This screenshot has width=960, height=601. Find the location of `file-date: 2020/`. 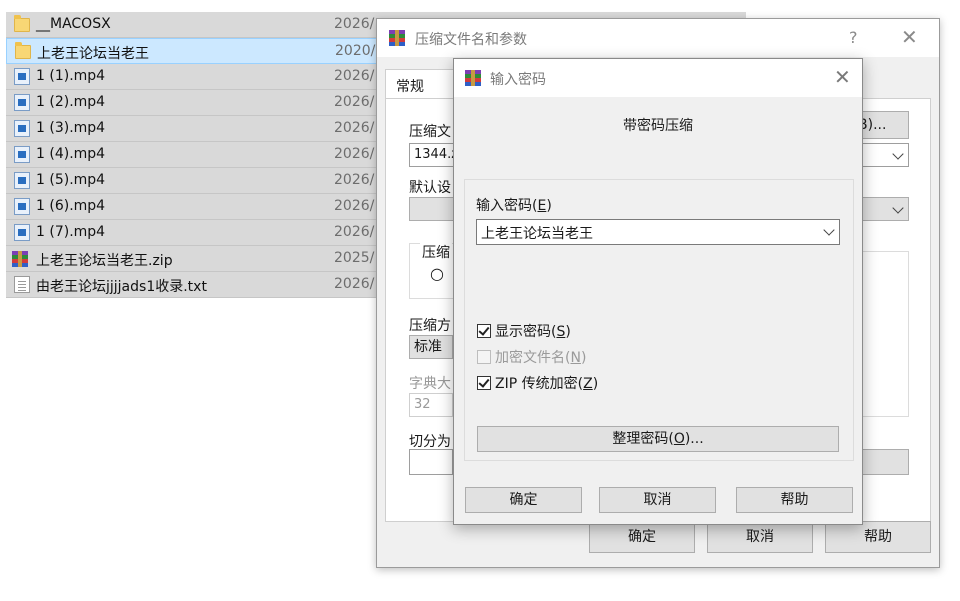

file-date: 2020/ is located at coordinates (355, 51).